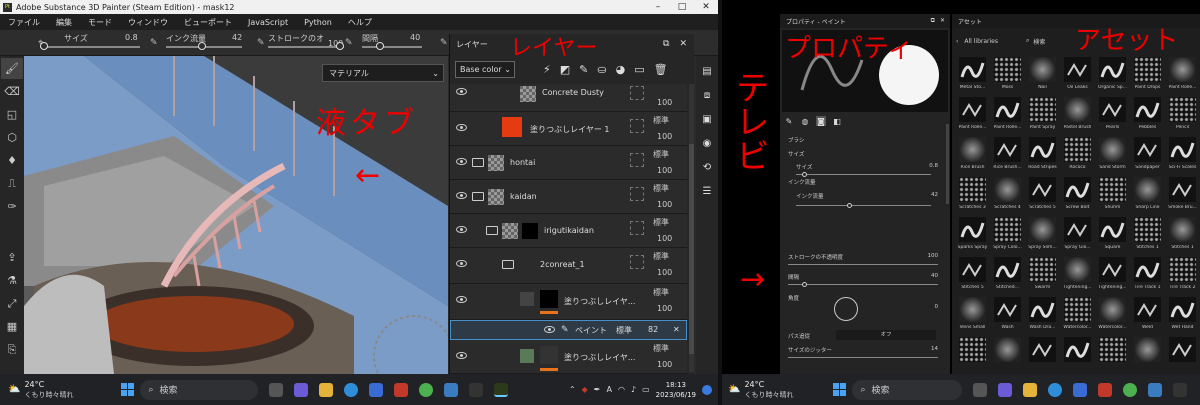  What do you see at coordinates (1055, 389) in the screenshot?
I see `edge-icon` at bounding box center [1055, 389].